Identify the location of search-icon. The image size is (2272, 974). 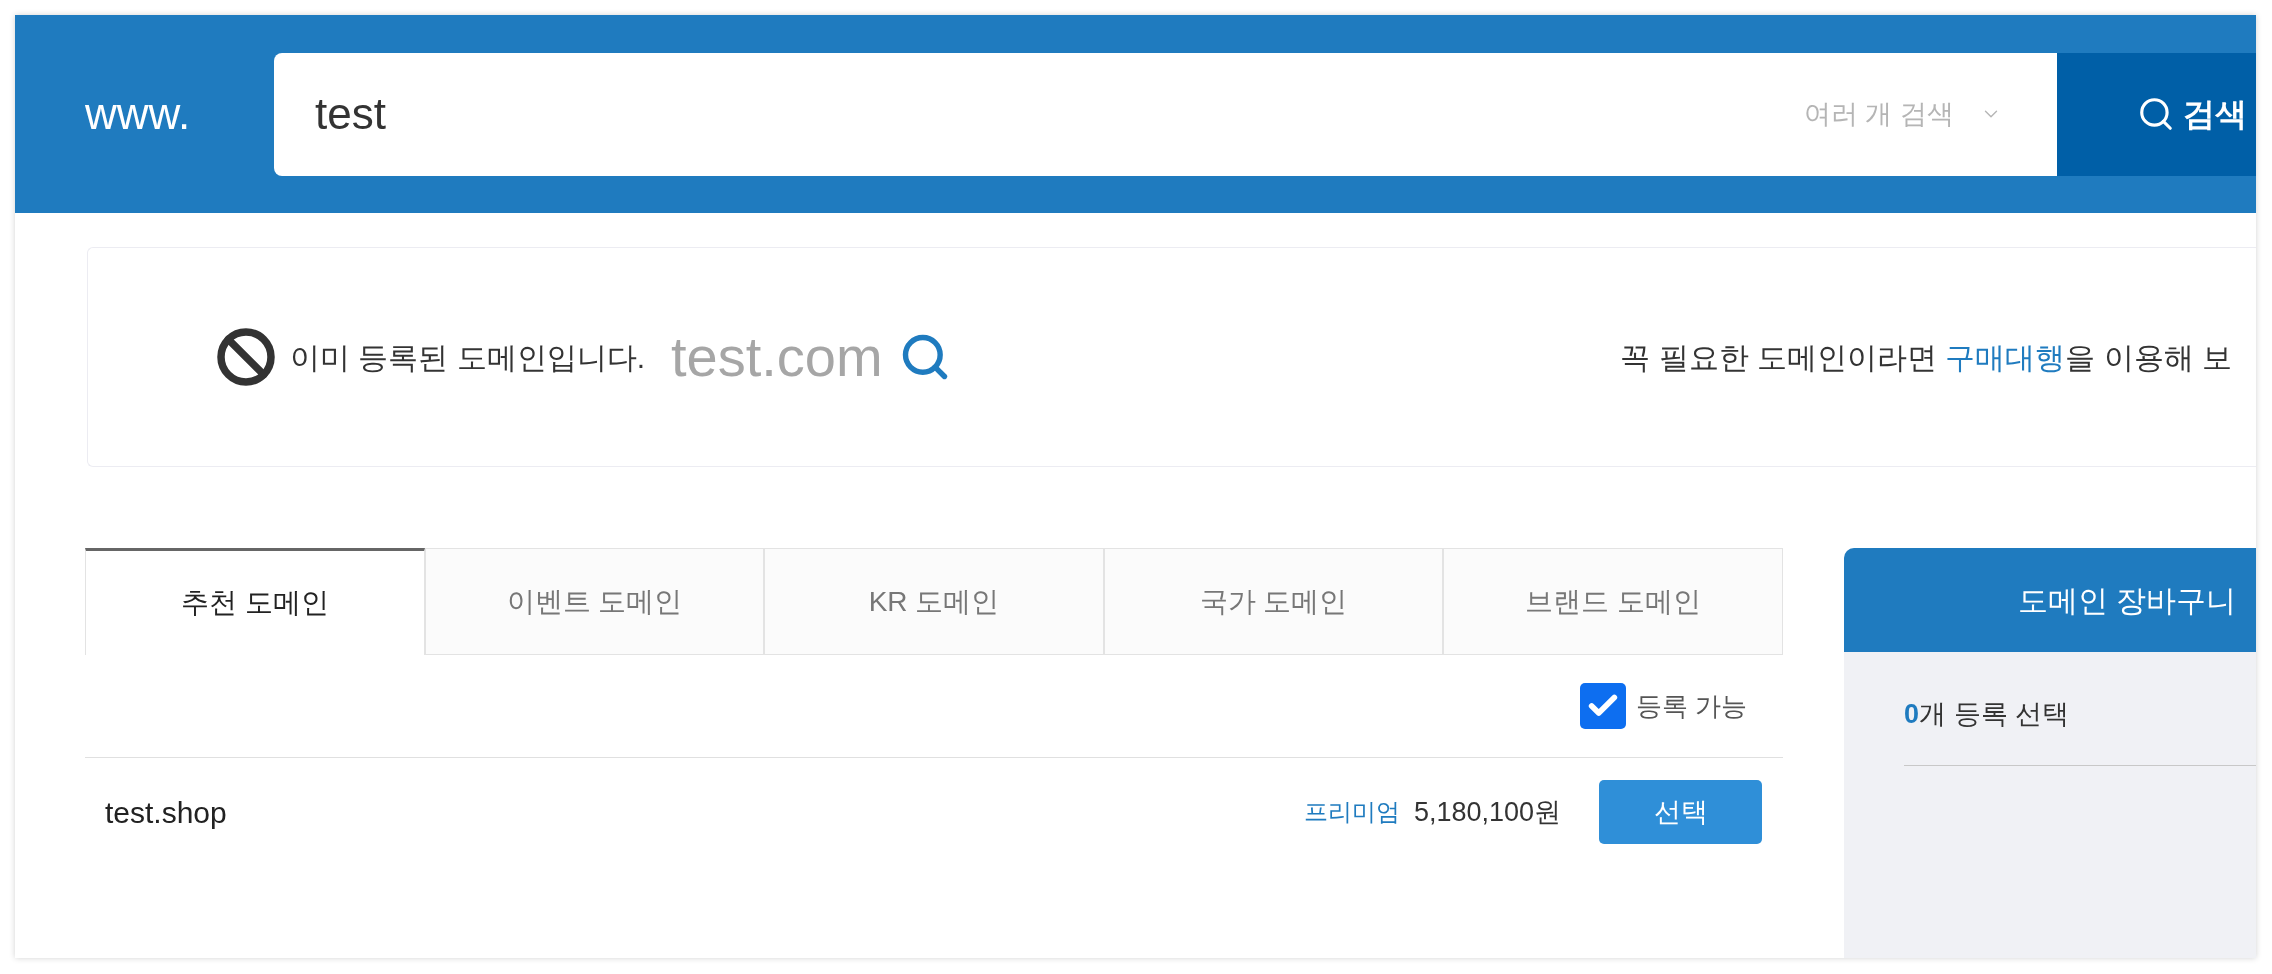
(2156, 114).